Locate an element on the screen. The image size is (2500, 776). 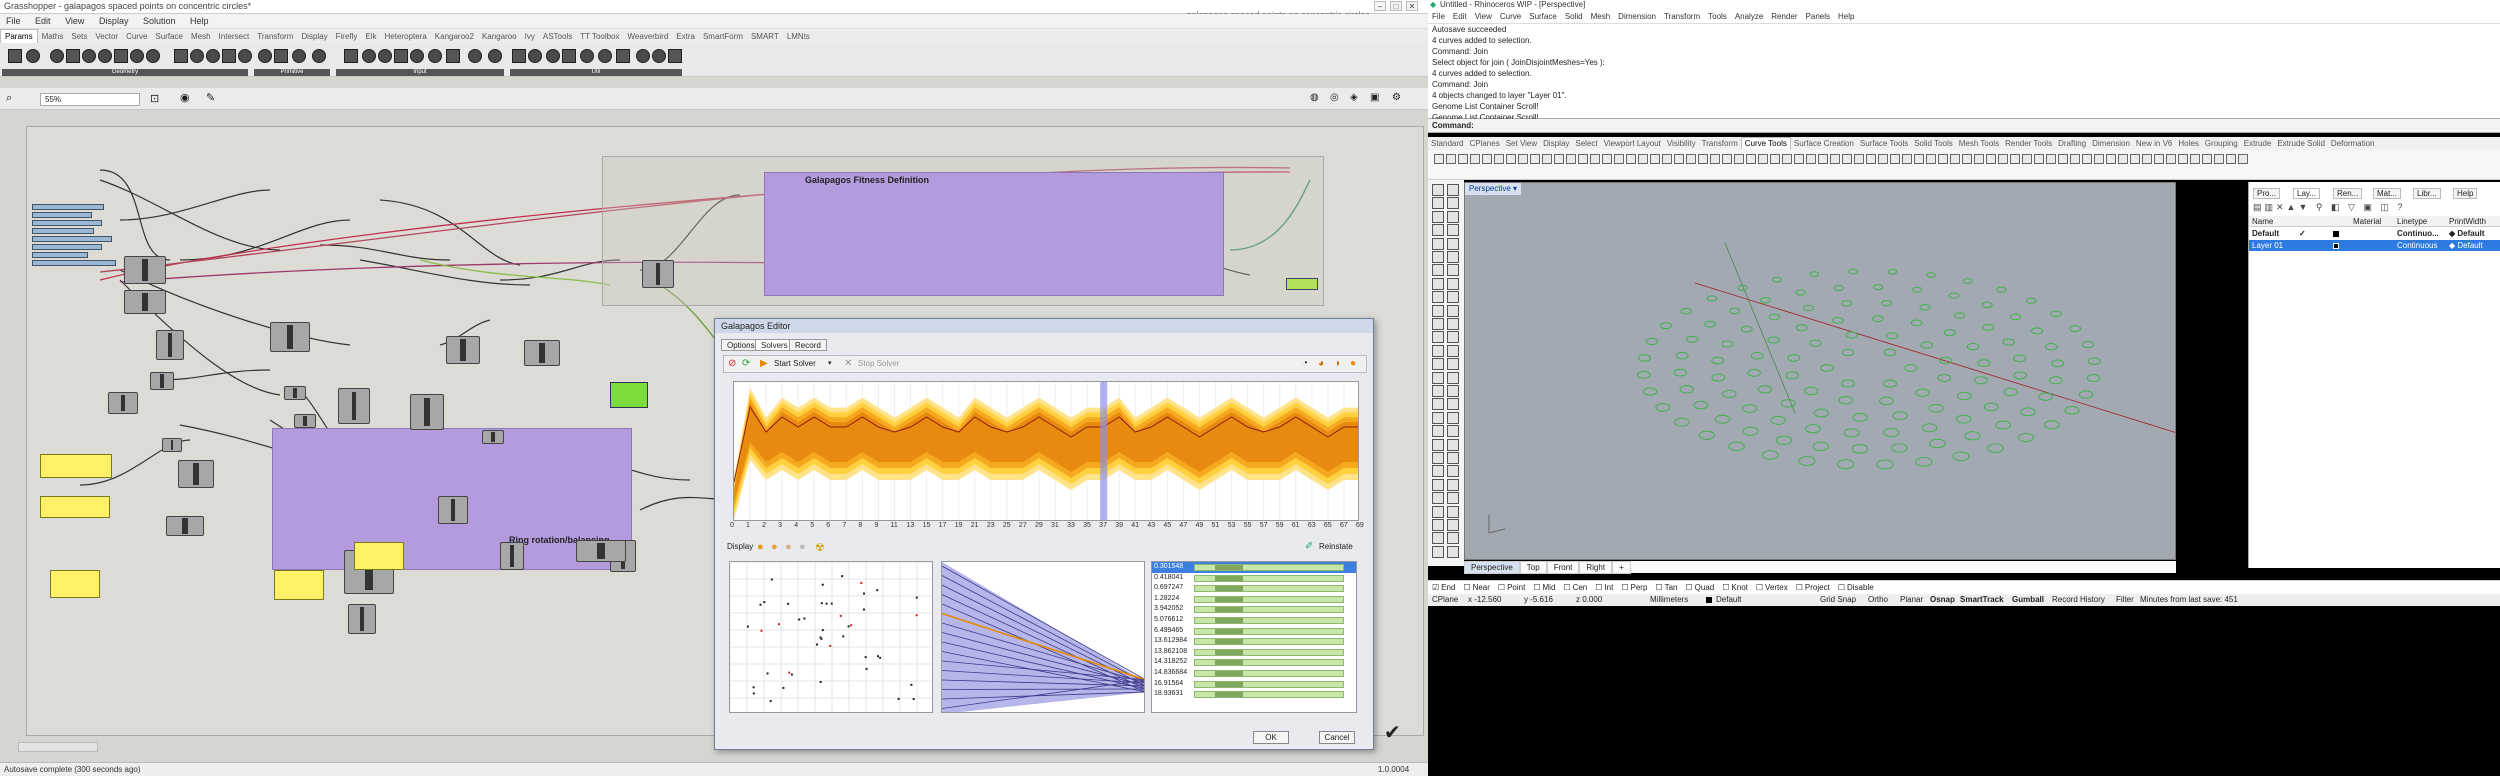
menu-edit: Edit is located at coordinates (43, 21).